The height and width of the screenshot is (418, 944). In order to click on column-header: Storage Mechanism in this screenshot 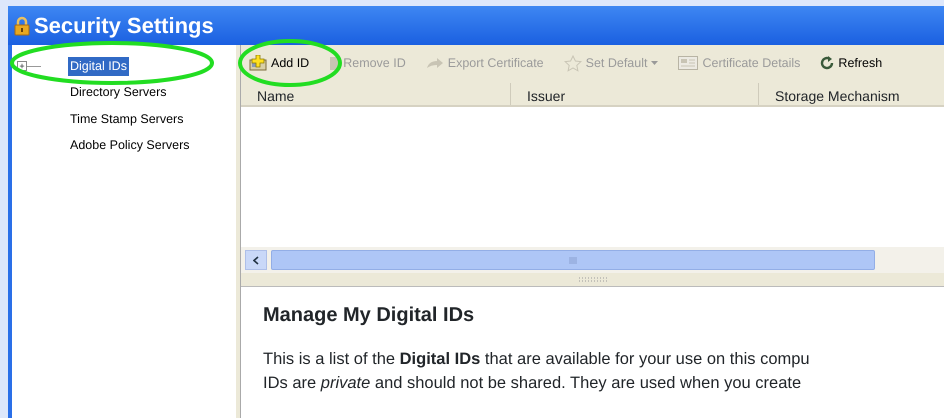, I will do `click(851, 94)`.